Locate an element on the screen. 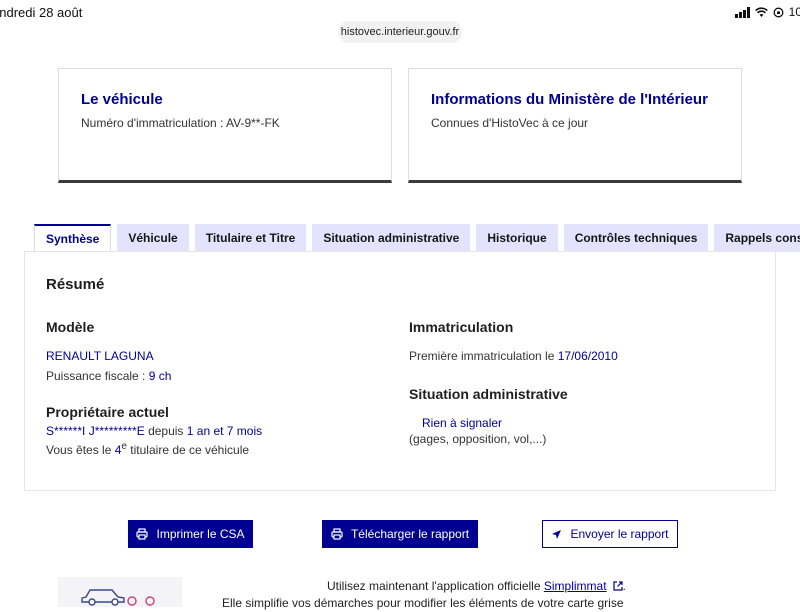 The width and height of the screenshot is (800, 612). admin-detail: (gages, opposition, vol,...) is located at coordinates (478, 439).